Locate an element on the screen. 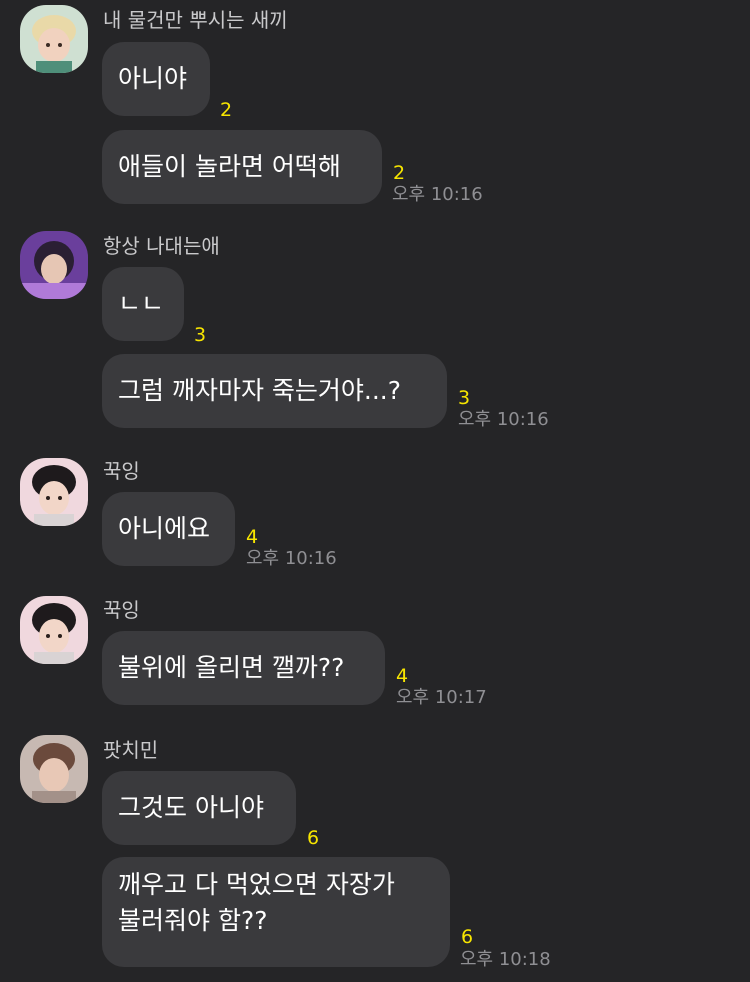  message-bubble: 그럼 깨자마자 죽는거야...? is located at coordinates (274, 391).